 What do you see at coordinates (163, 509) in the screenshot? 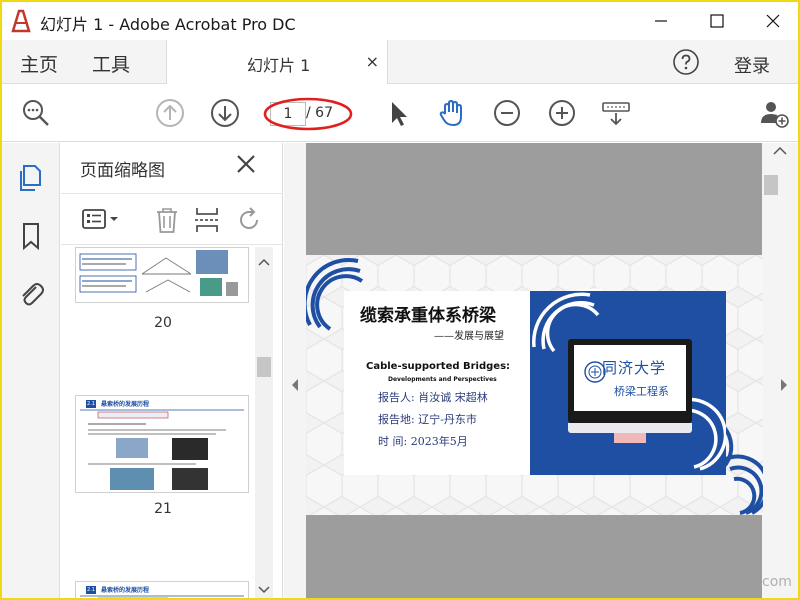
I see `thumbnail-21-label: 21` at bounding box center [163, 509].